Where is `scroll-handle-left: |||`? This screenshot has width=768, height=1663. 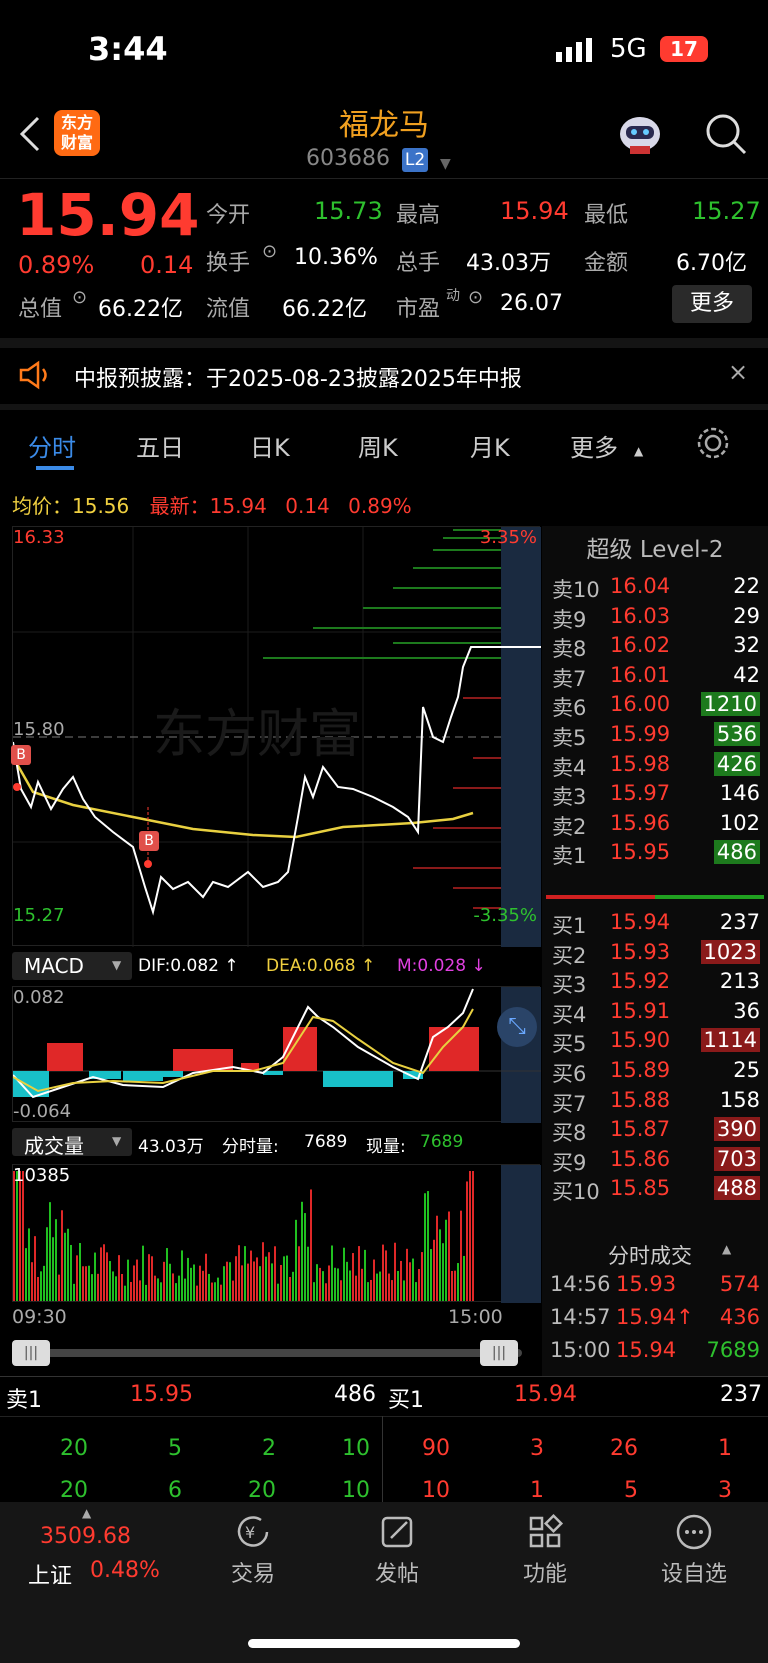 scroll-handle-left: ||| is located at coordinates (31, 1353).